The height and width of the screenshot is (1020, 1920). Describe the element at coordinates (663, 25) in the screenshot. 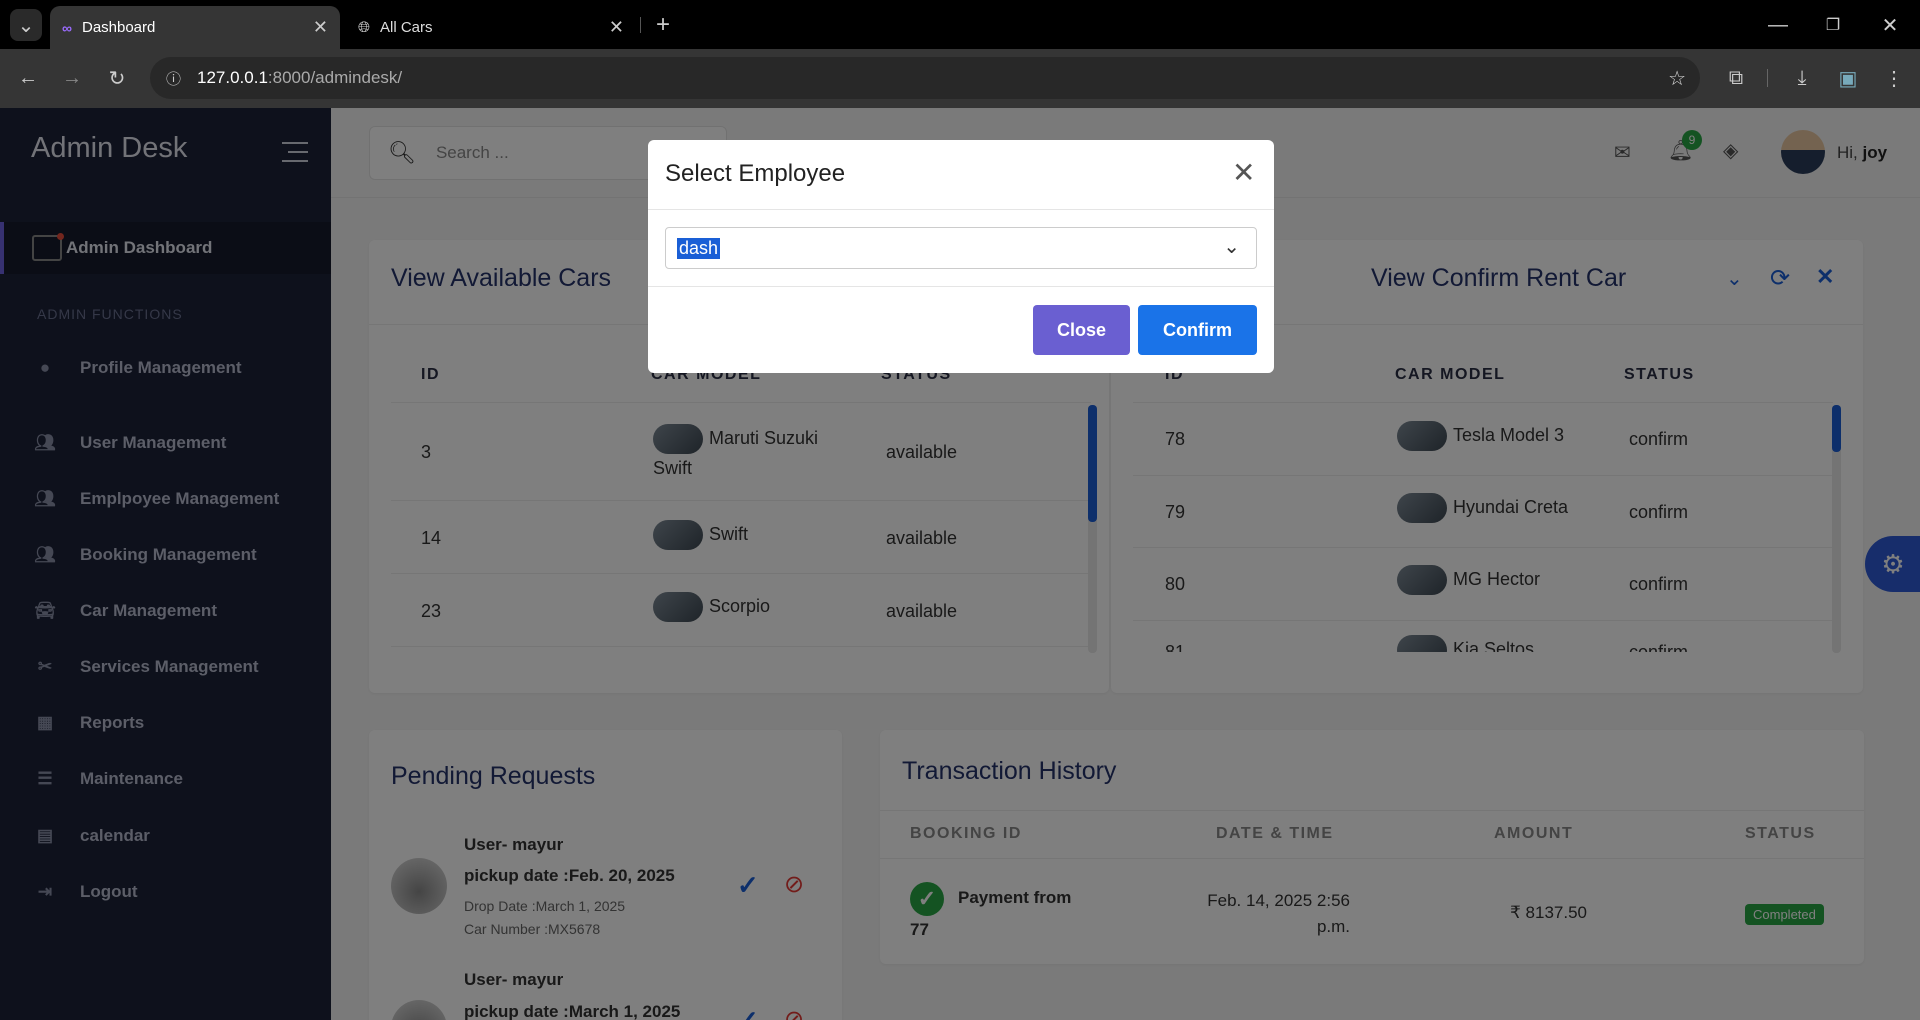

I see `new-tab-plus-icon: +` at that location.